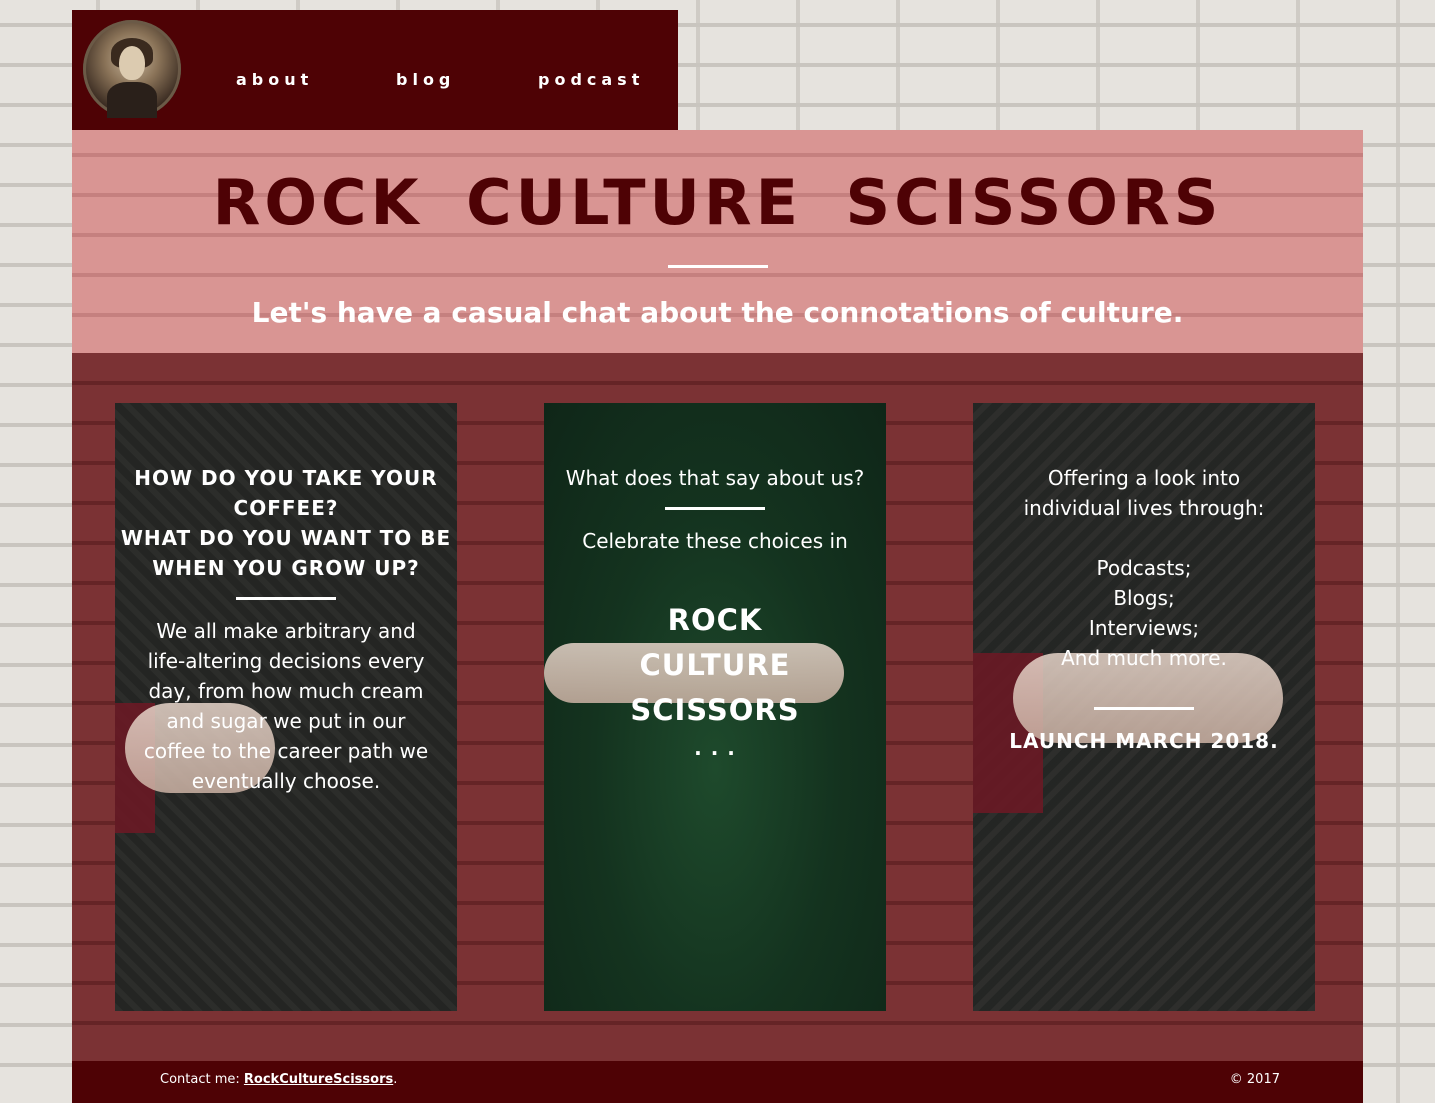 The height and width of the screenshot is (1103, 1435). Describe the element at coordinates (1144, 478) in the screenshot. I see `card-intro-line: Offering a look into` at that location.